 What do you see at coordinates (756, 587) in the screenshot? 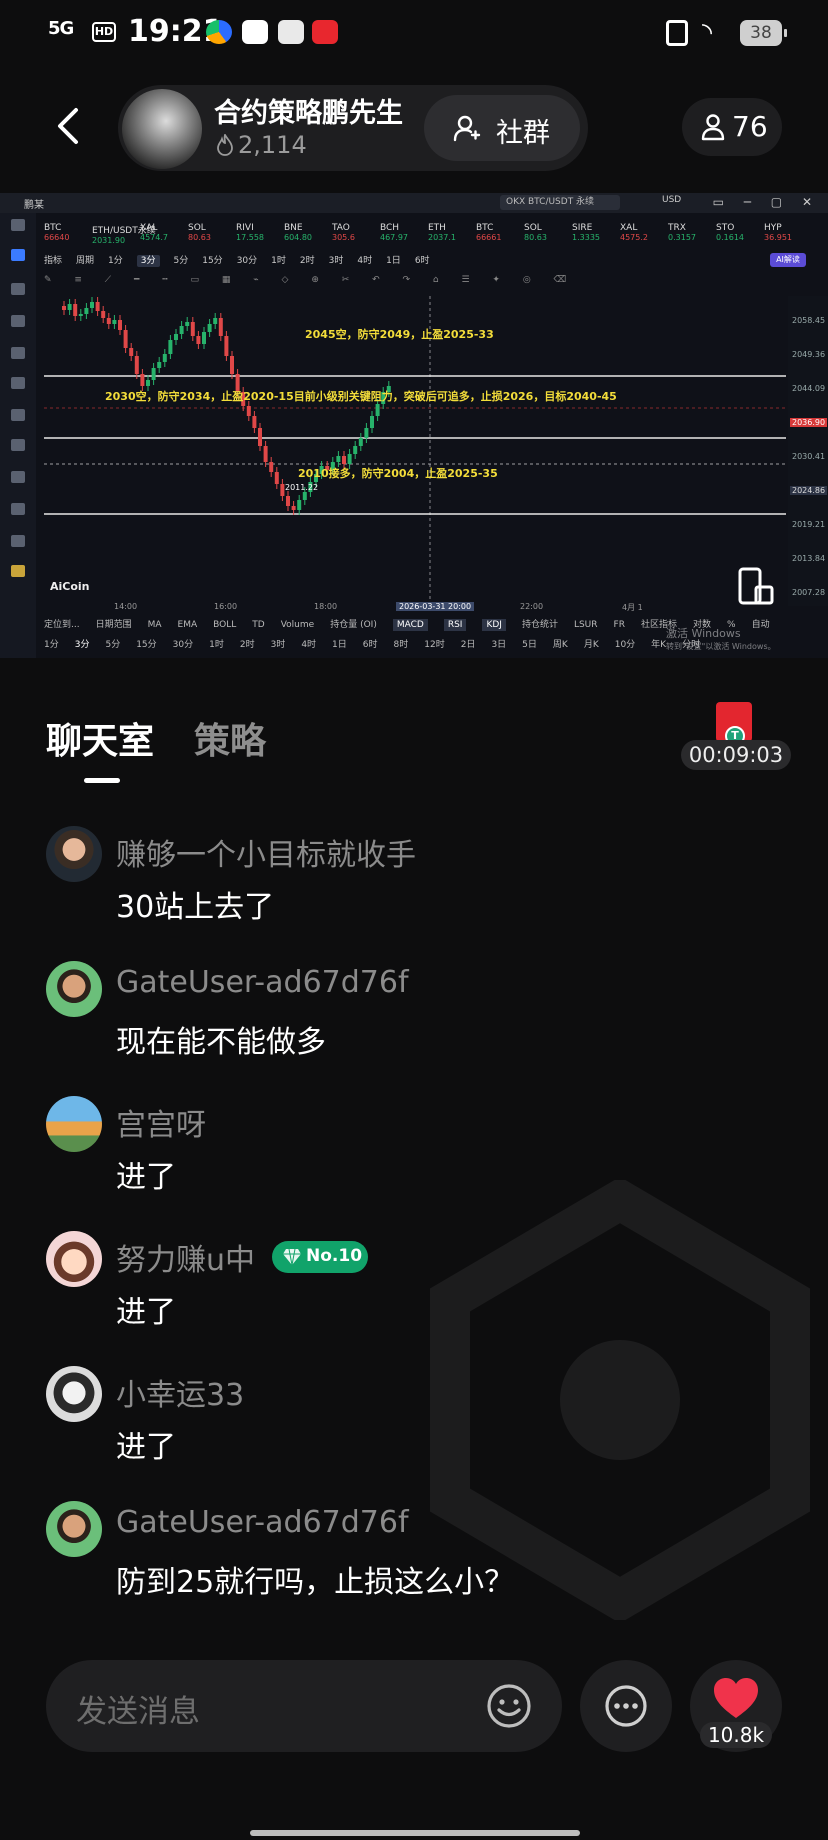
I see `rotate-screen-icon` at bounding box center [756, 587].